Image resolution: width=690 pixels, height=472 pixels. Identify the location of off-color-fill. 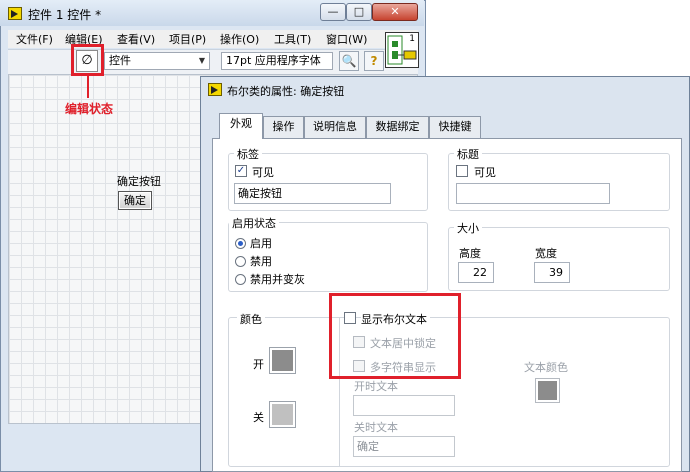
(282, 414).